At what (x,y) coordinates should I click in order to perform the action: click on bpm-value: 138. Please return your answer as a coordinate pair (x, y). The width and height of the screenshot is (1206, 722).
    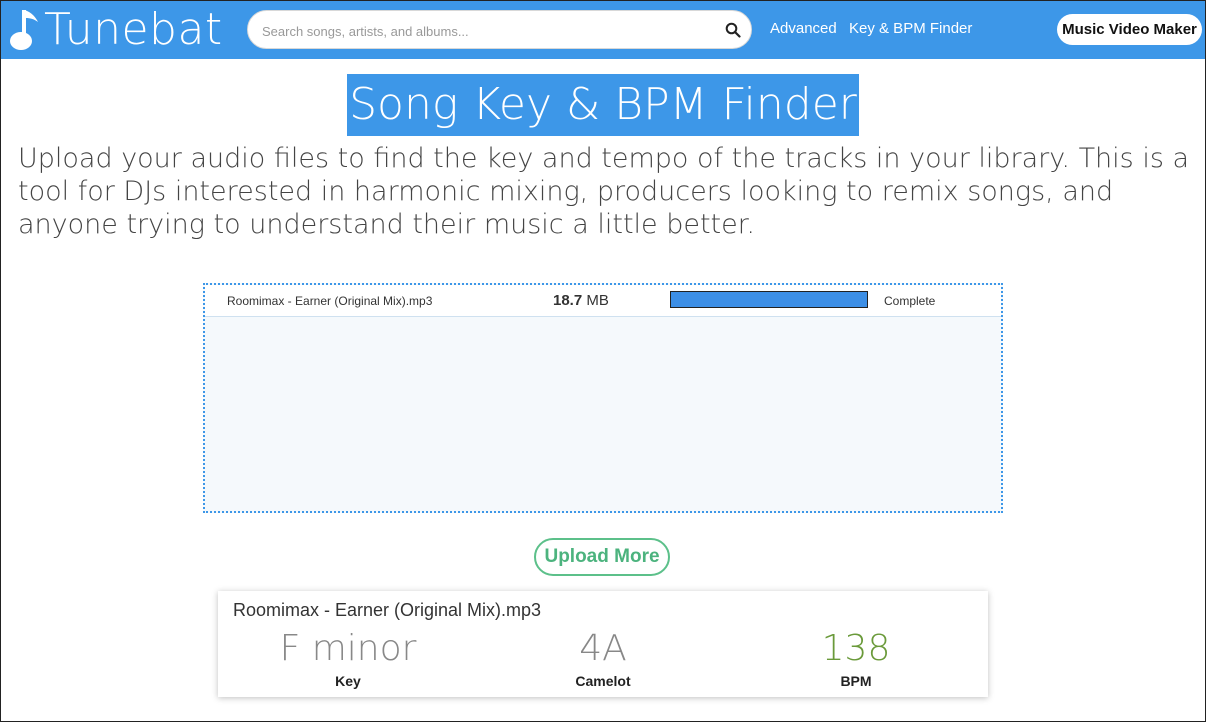
    Looking at the image, I should click on (856, 648).